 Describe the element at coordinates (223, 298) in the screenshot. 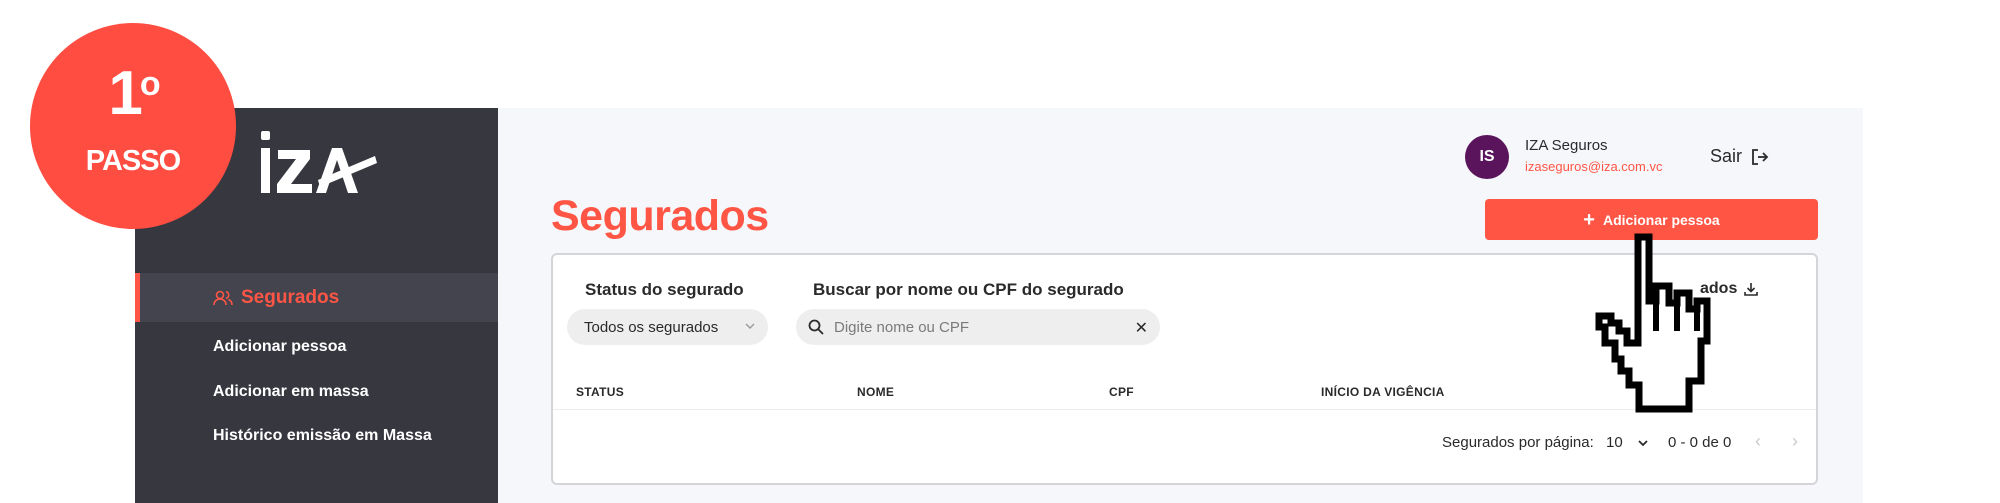

I see `users-icon` at that location.